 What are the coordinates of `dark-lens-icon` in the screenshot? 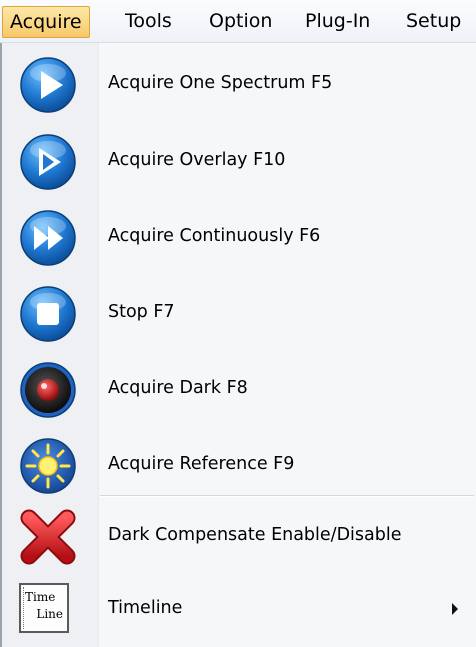 It's located at (48, 390).